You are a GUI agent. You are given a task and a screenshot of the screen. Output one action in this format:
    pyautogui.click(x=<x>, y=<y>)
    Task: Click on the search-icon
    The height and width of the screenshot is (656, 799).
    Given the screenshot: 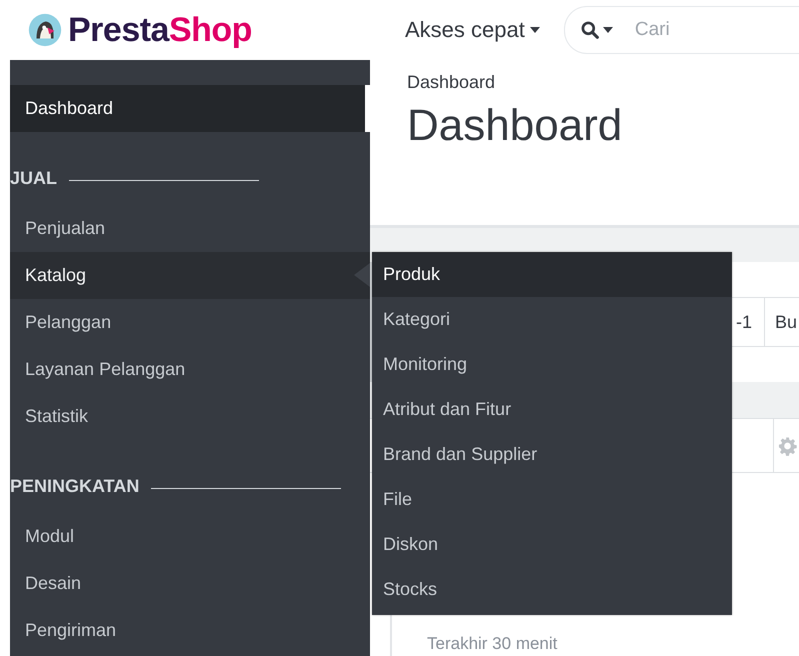 What is the action you would take?
    pyautogui.click(x=589, y=30)
    